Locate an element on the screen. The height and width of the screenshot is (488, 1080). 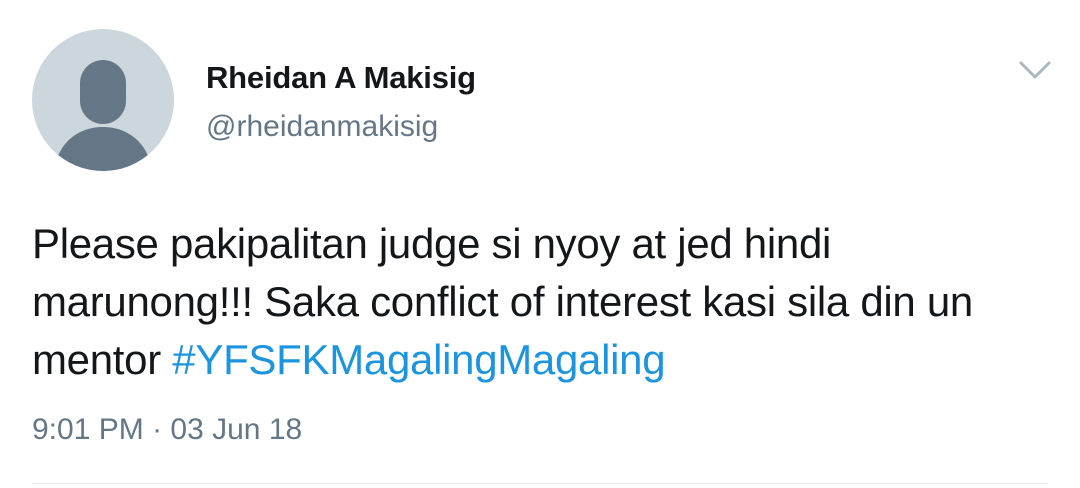
chevron-down-icon is located at coordinates (1035, 70).